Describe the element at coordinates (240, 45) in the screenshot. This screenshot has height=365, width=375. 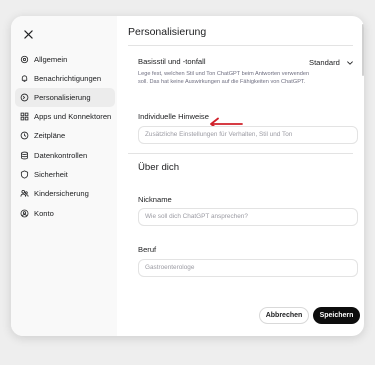
I see `title-divider` at that location.